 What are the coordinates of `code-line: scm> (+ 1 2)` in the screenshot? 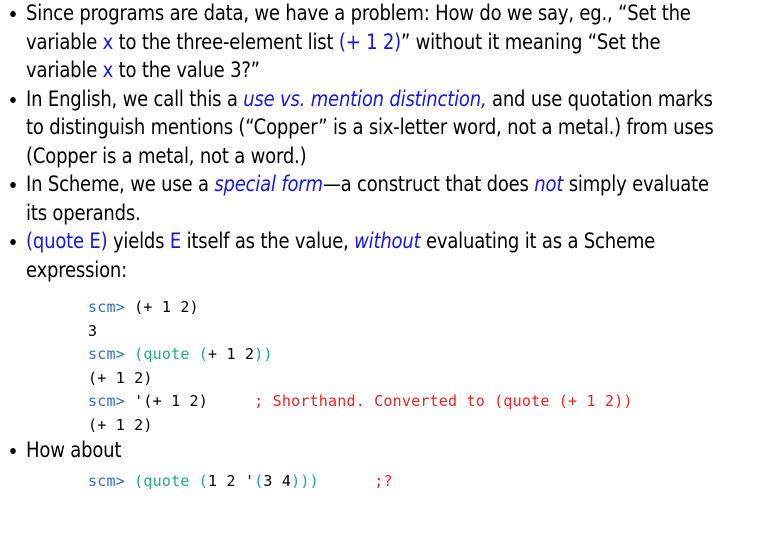 It's located at (143, 307).